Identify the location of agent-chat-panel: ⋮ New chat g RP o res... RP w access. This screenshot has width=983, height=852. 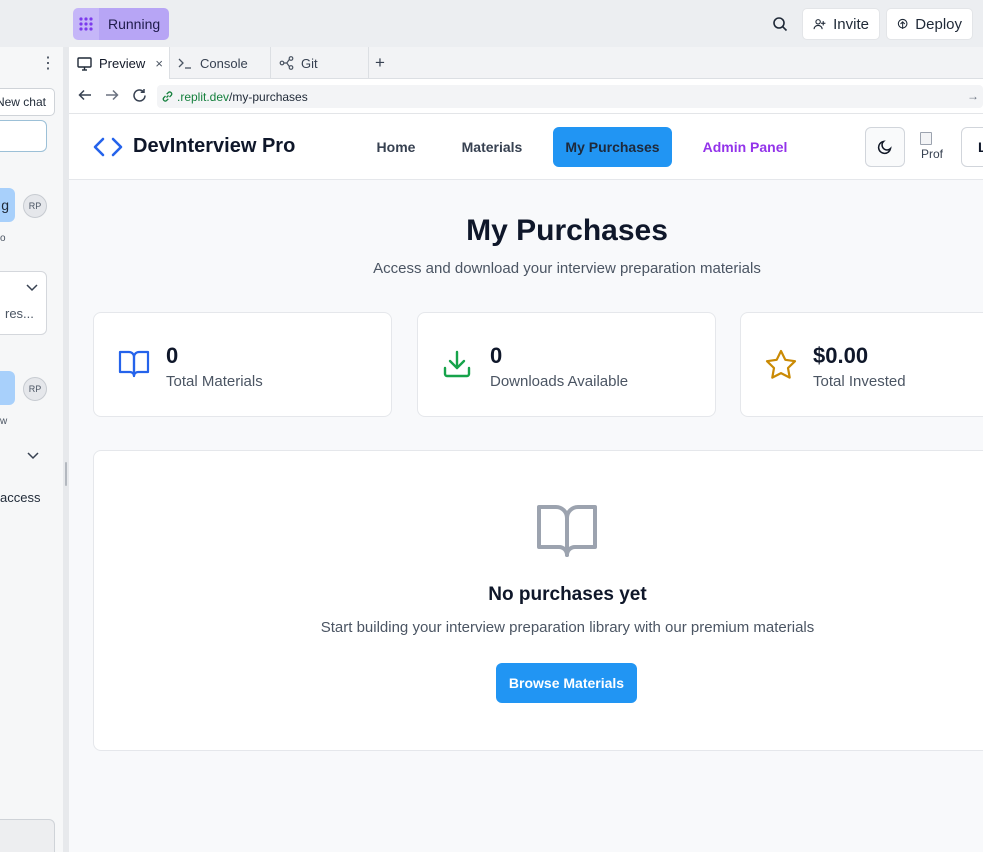
(31, 449).